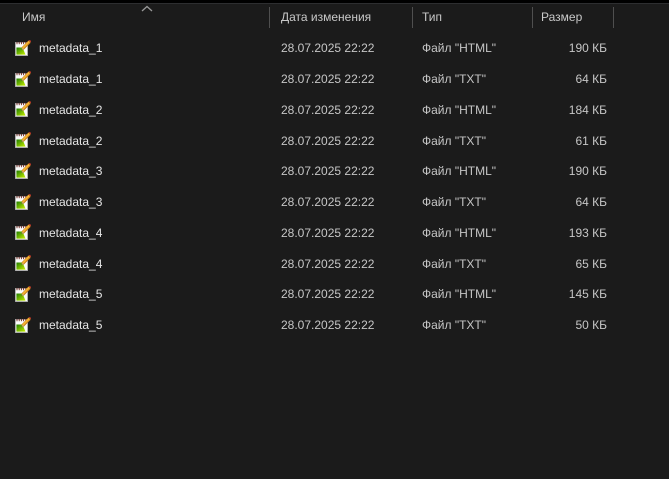  Describe the element at coordinates (562, 17) in the screenshot. I see `column-header-size-label: Размер` at that location.